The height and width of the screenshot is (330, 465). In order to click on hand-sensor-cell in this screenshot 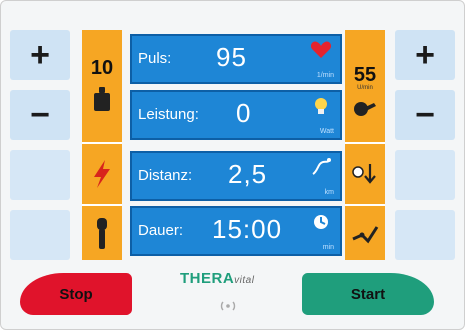, I will do `click(102, 234)`.